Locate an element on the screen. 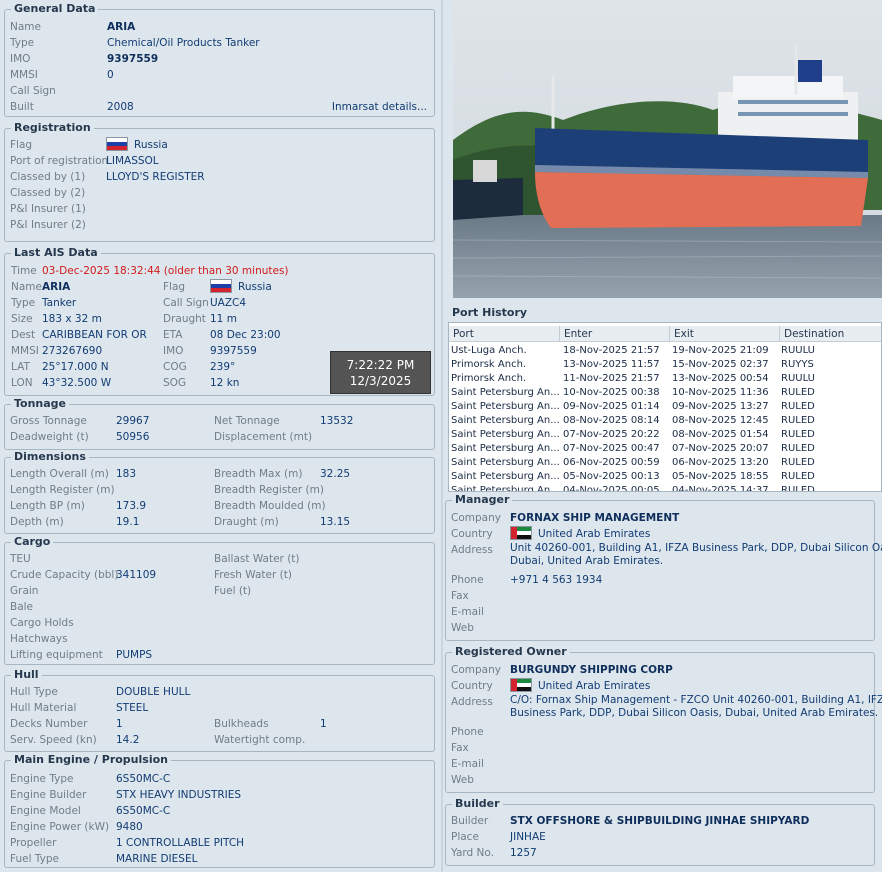  cargo-lifting-equipment-label: Lifting equipment is located at coordinates (56, 655).